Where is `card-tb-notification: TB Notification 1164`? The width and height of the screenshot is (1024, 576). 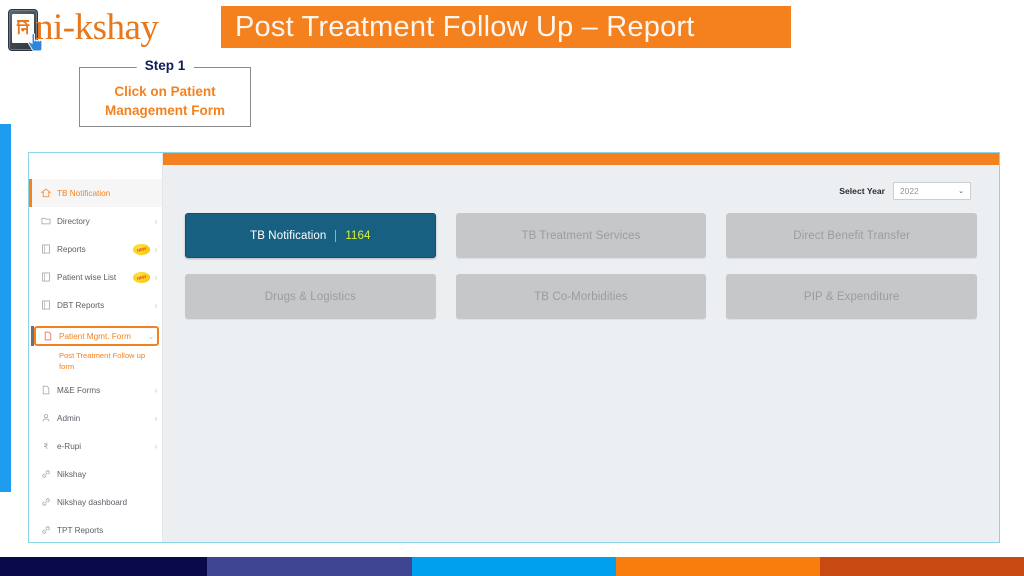 card-tb-notification: TB Notification 1164 is located at coordinates (310, 235).